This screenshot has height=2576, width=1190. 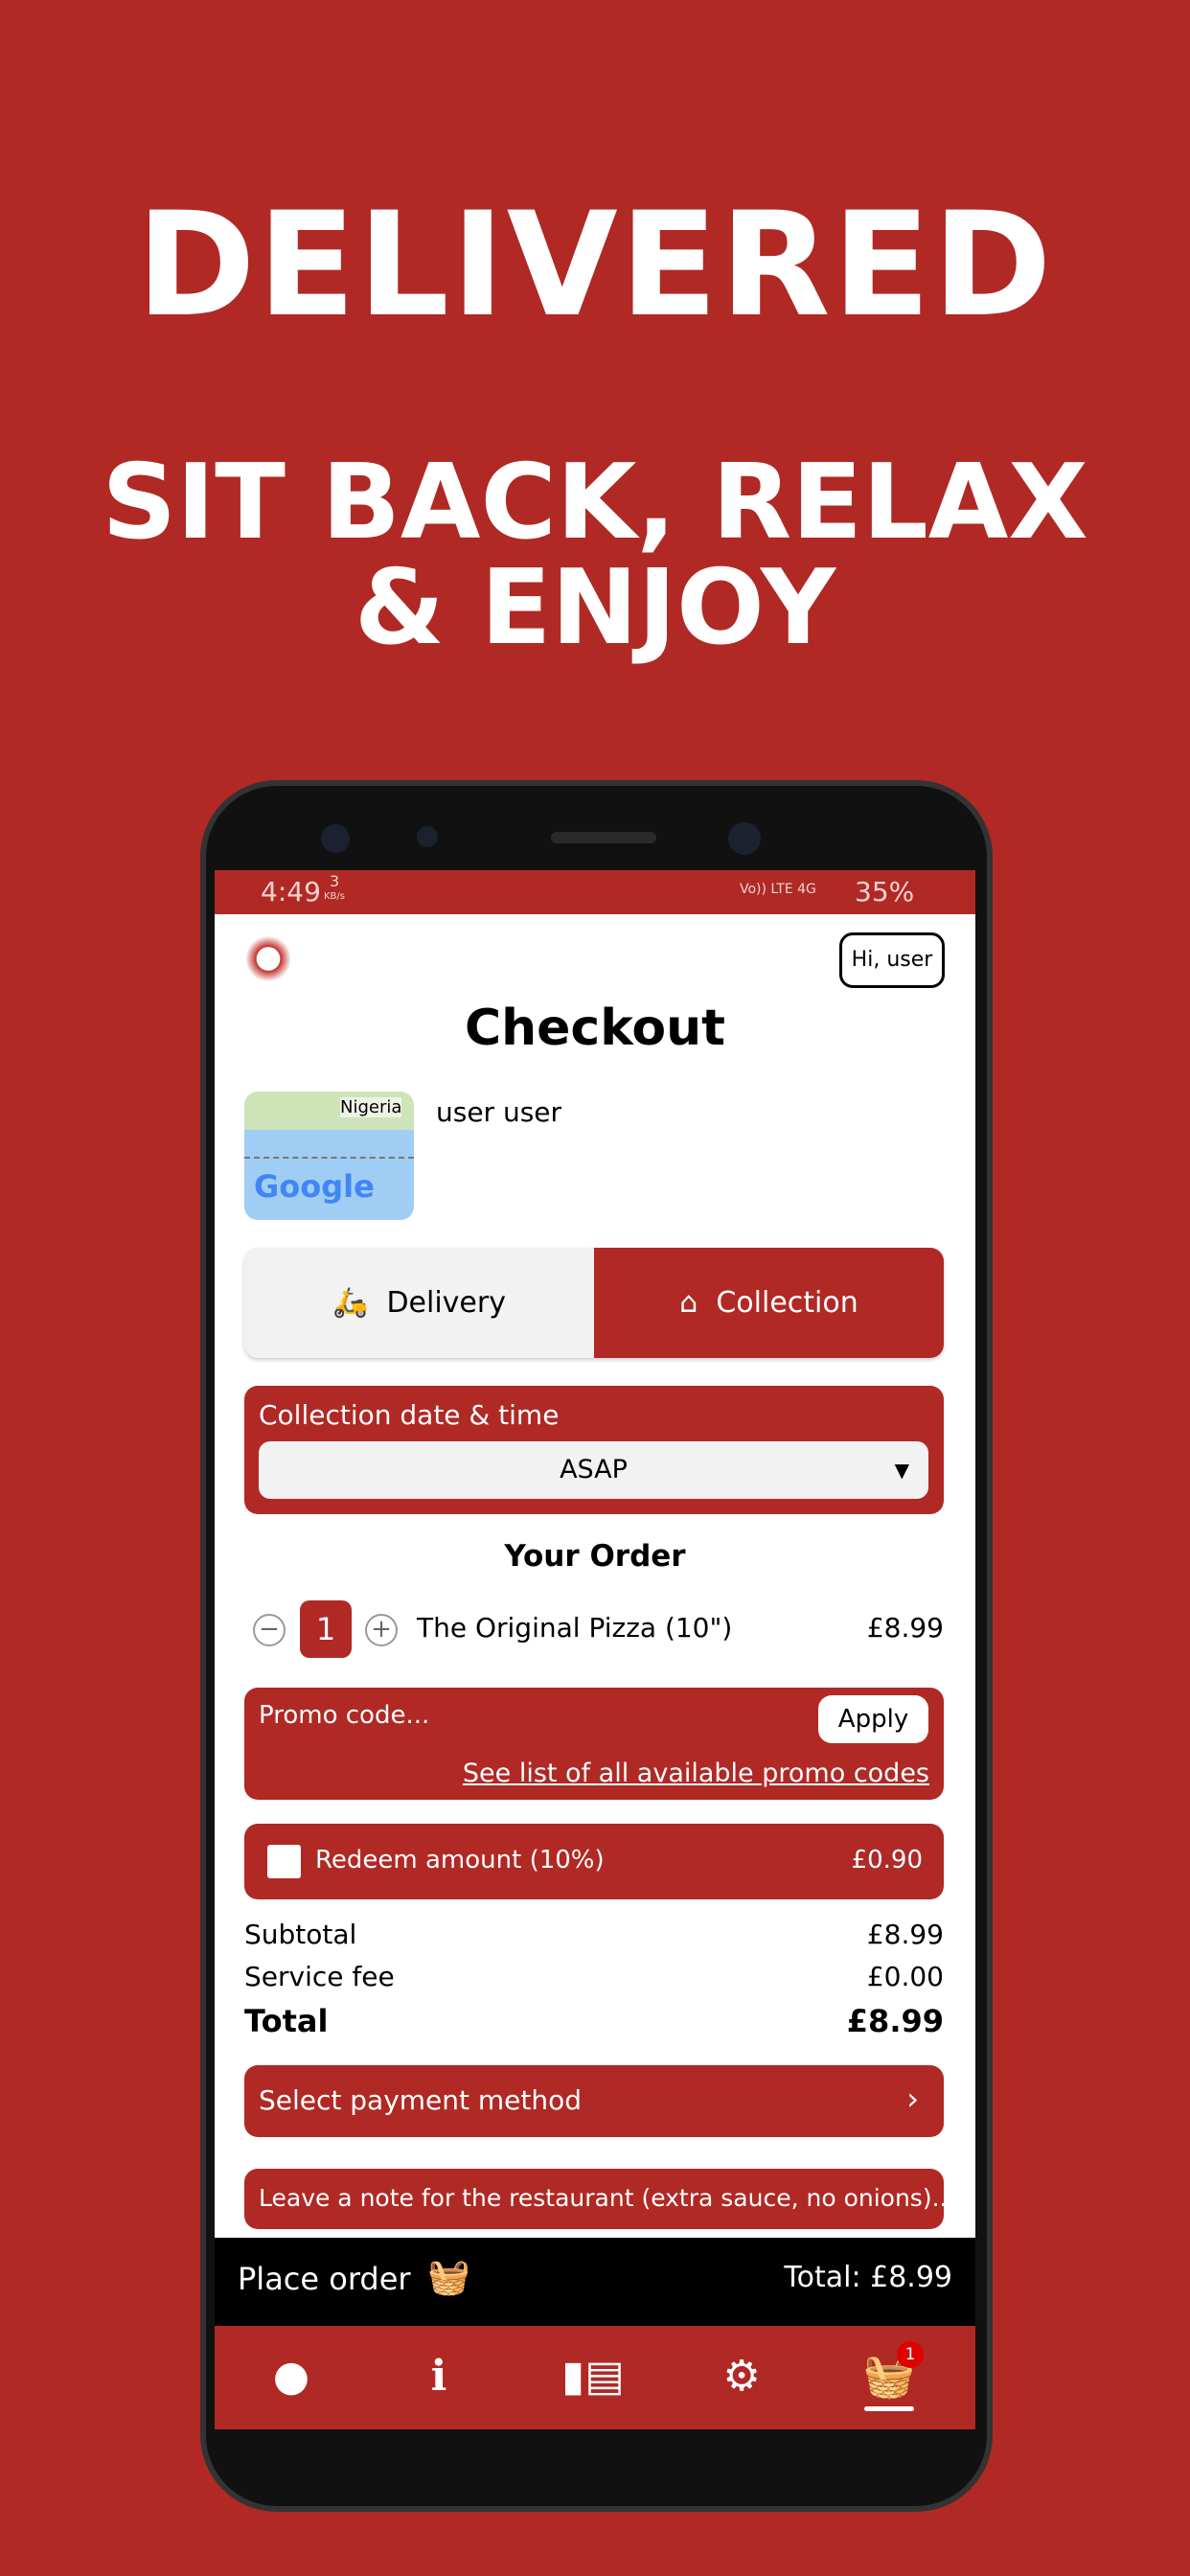 What do you see at coordinates (594, 2101) in the screenshot?
I see `payment-method-button: Select payment method ›` at bounding box center [594, 2101].